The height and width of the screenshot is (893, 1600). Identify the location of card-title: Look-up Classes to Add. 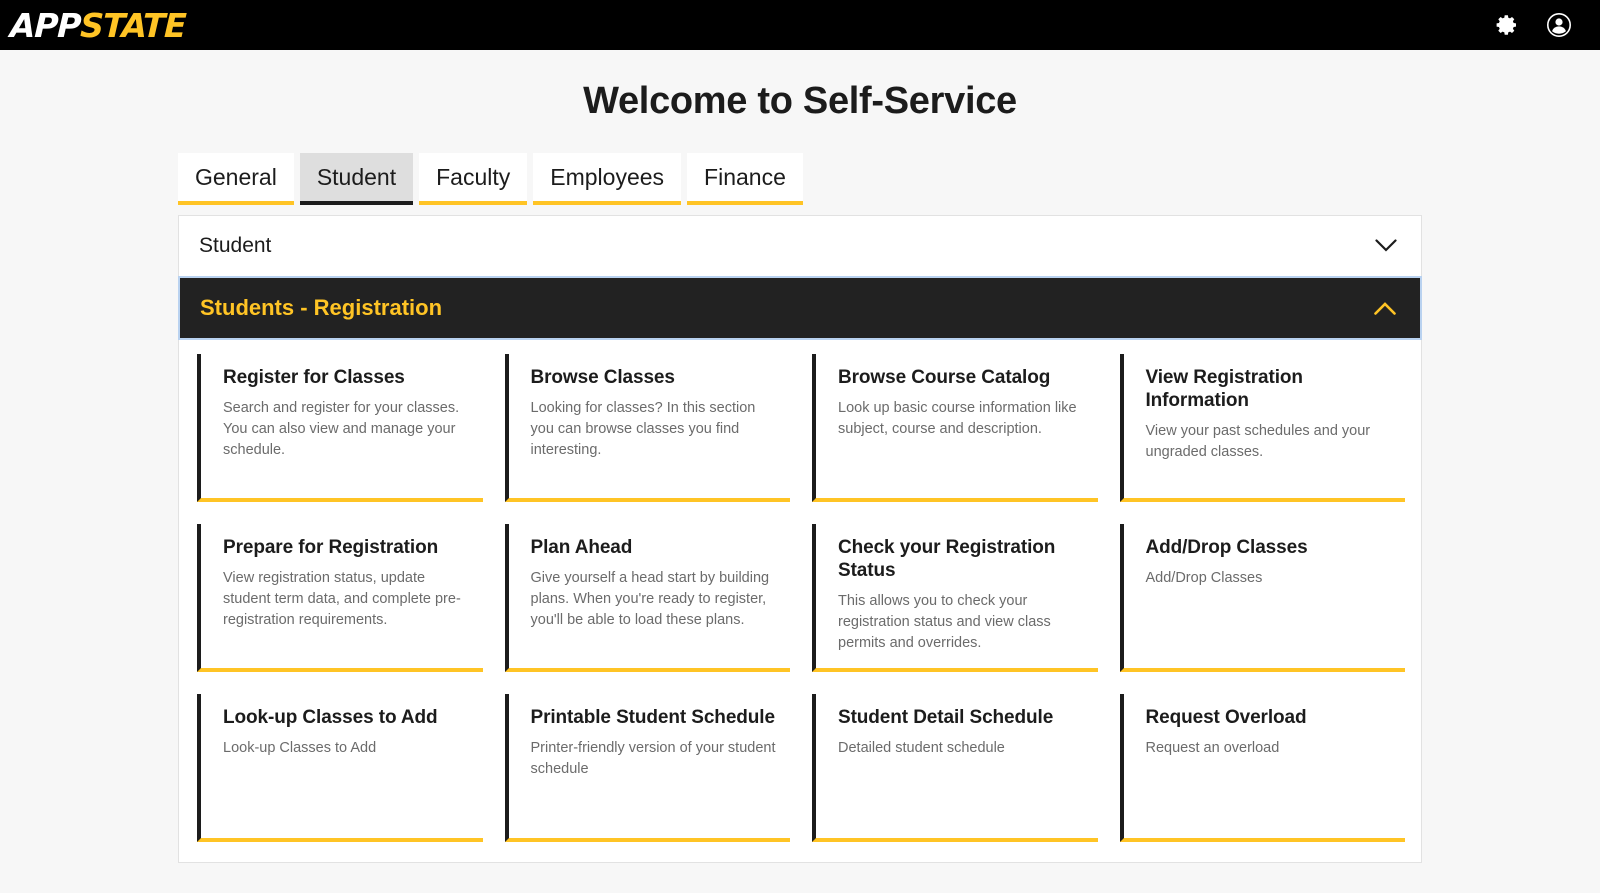
(330, 717).